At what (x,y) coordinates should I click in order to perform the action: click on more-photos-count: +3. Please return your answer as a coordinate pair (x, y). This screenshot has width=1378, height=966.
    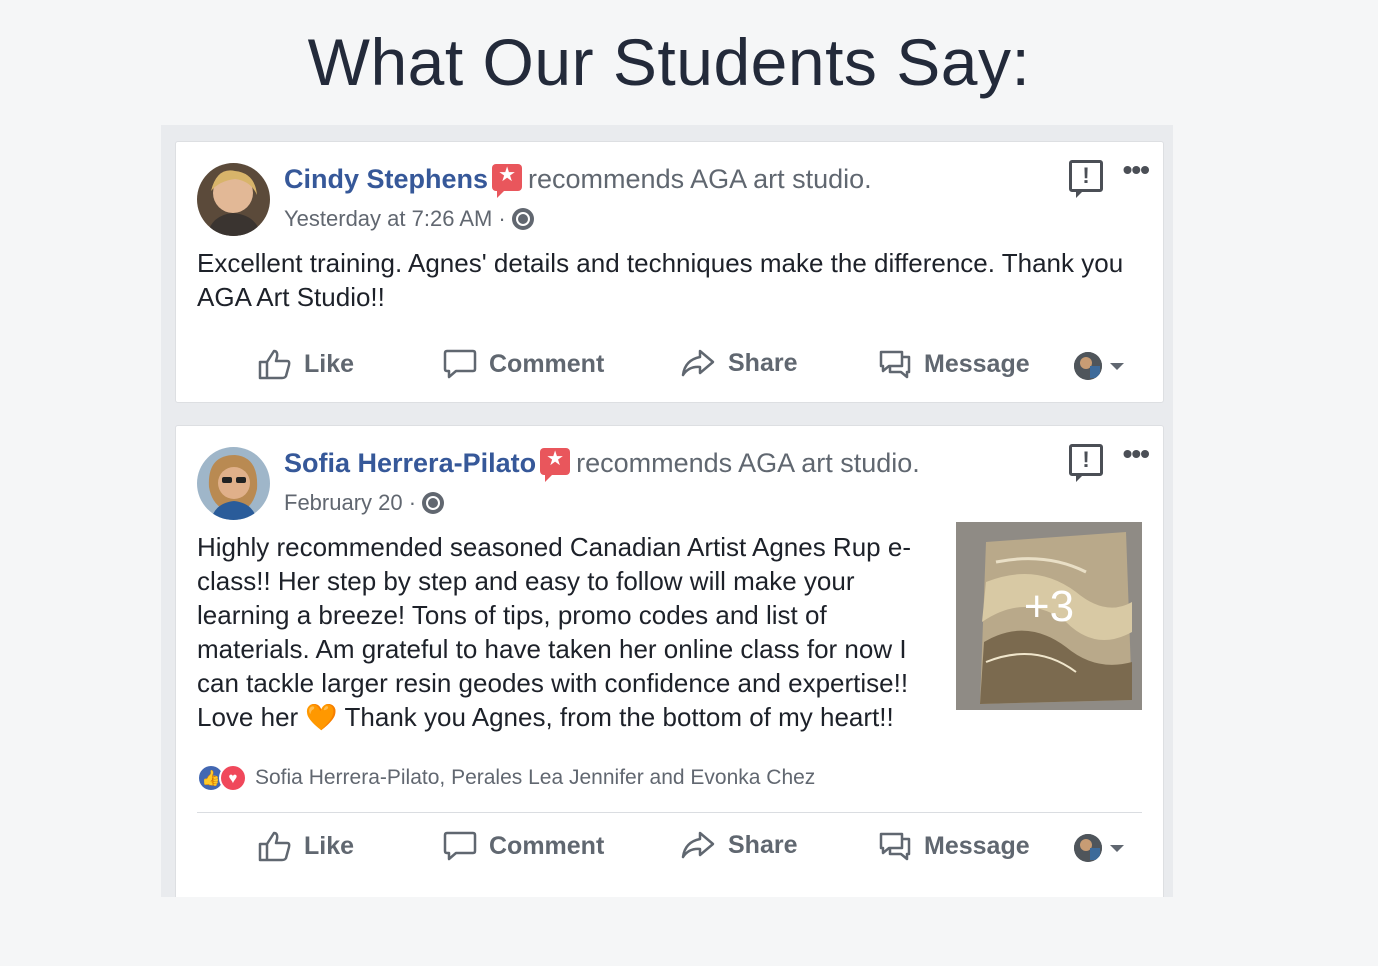
    Looking at the image, I should click on (1049, 606).